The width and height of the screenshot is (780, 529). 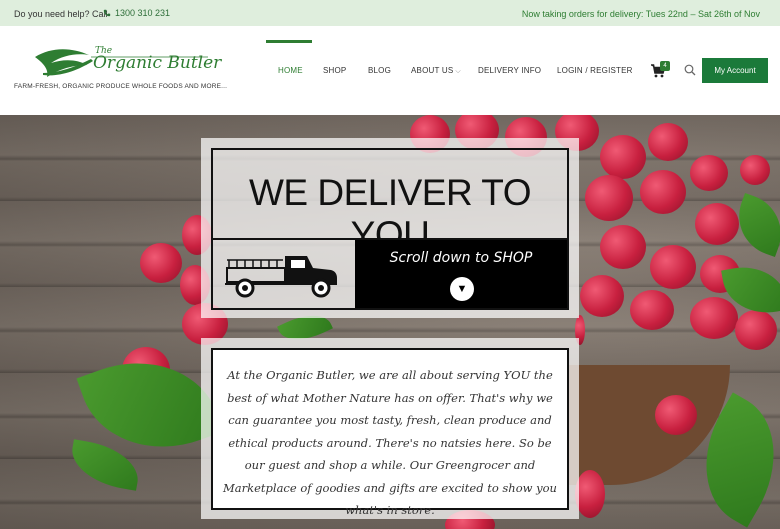 I want to click on scroll-down-button: ▼, so click(x=462, y=289).